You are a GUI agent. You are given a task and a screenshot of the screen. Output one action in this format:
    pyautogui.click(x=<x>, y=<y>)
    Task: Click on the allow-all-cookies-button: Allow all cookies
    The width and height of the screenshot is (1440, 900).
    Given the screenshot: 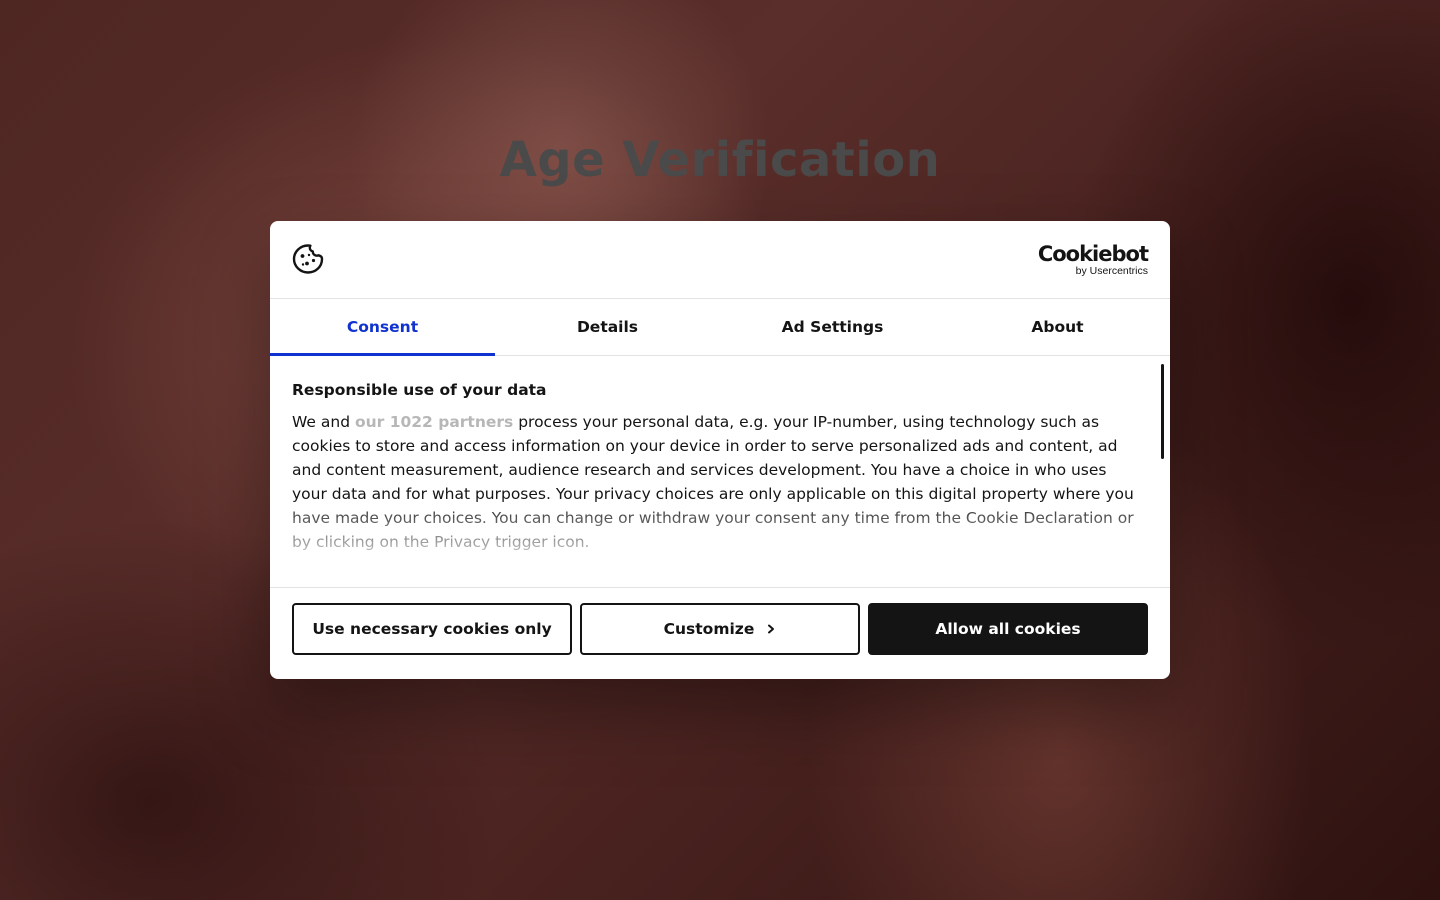 What is the action you would take?
    pyautogui.click(x=1008, y=629)
    